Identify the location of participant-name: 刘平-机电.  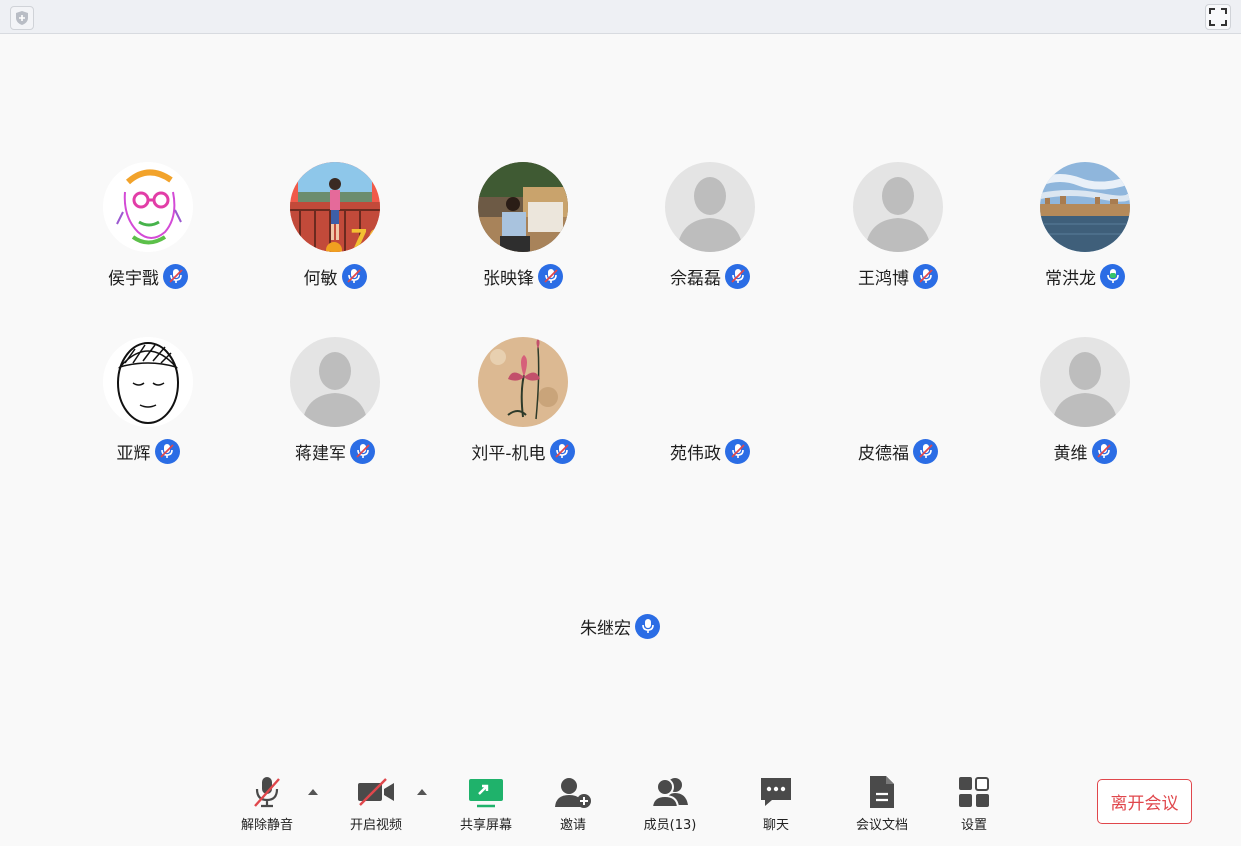
(508, 453).